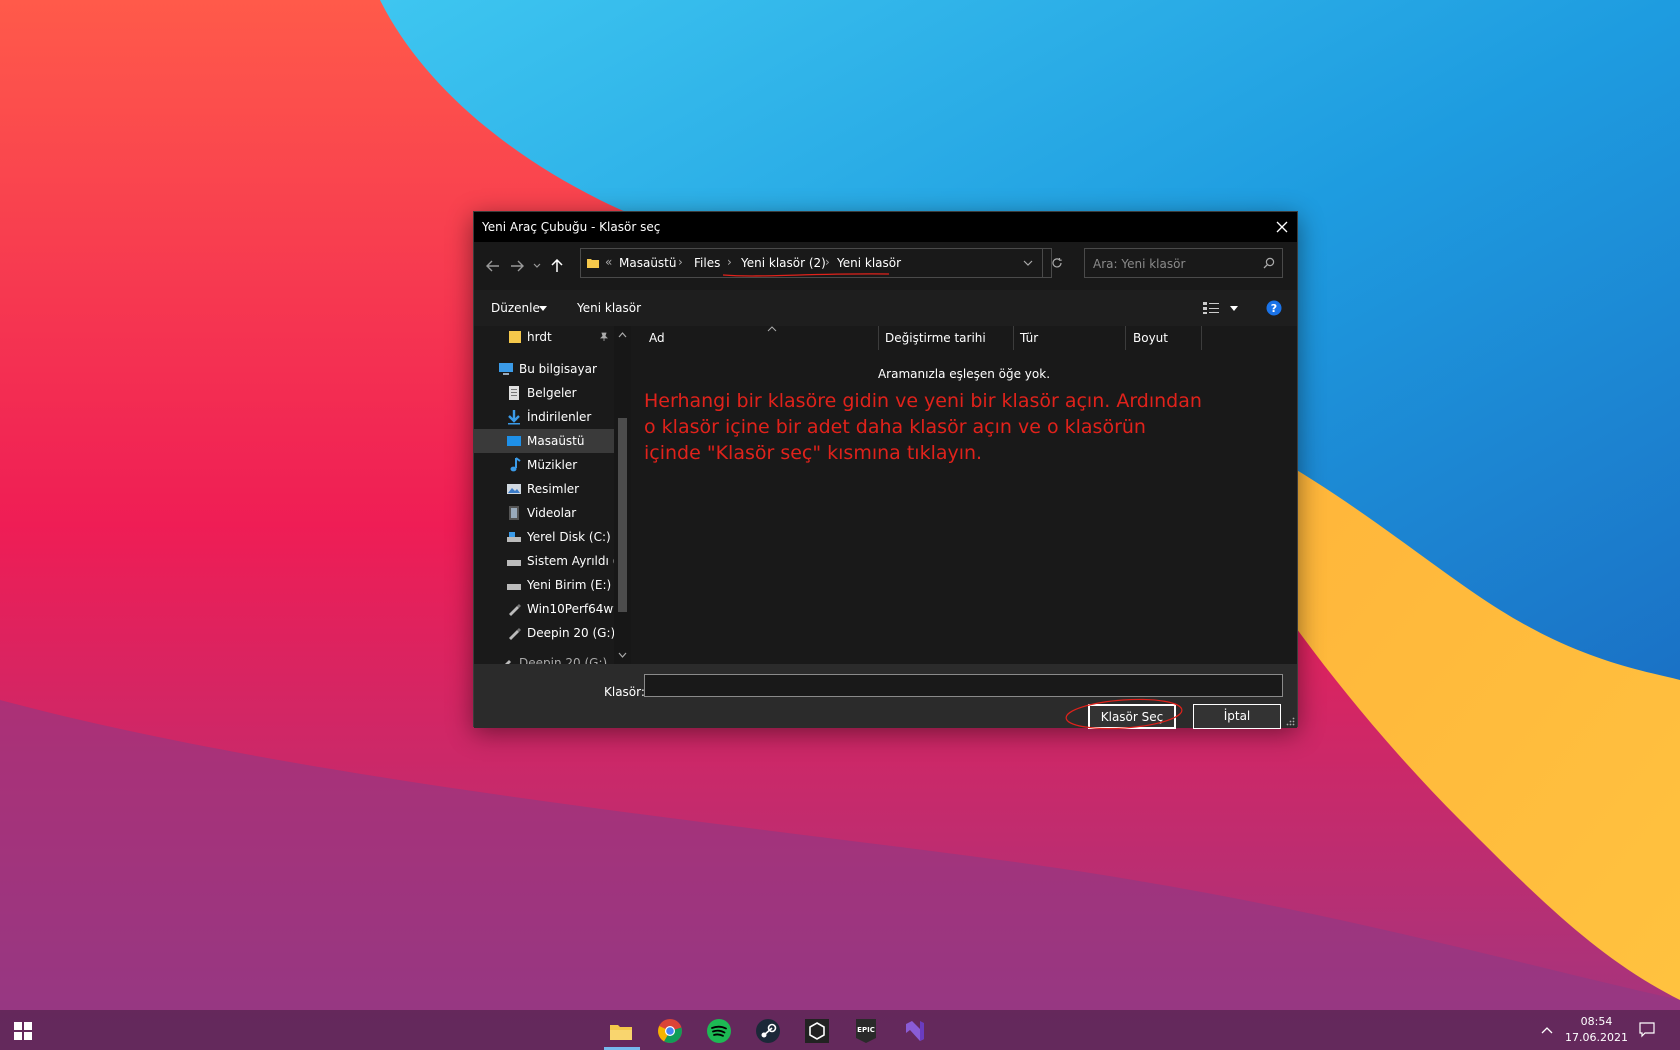  I want to click on resize-grip-icon, so click(1290, 721).